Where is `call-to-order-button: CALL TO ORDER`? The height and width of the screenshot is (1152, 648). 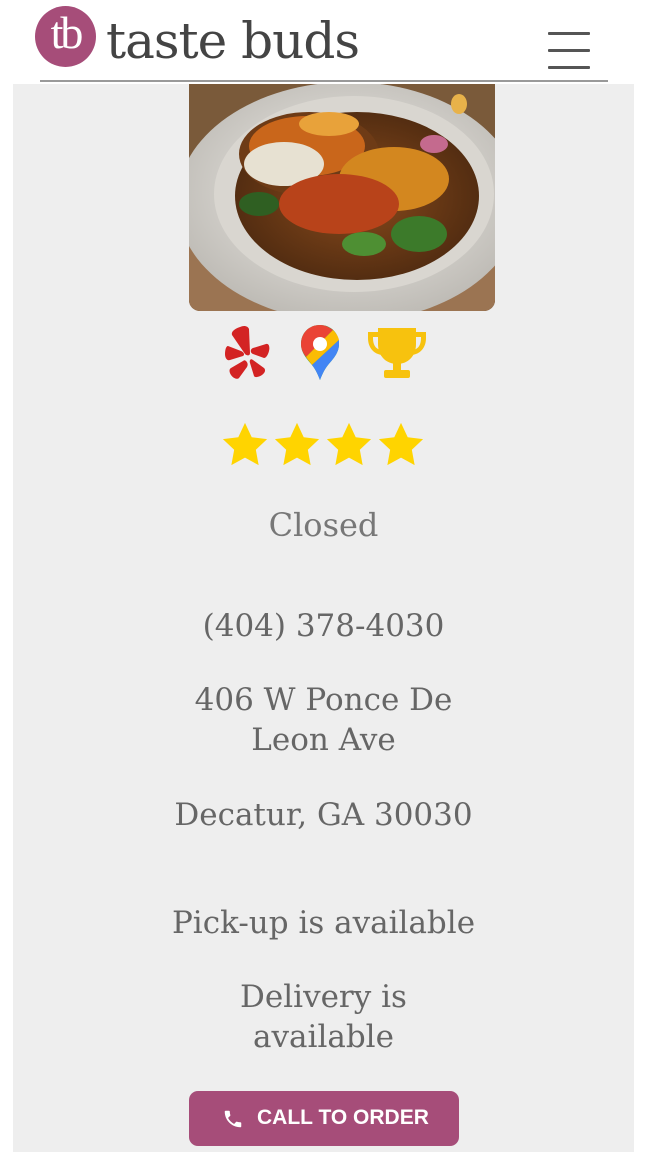
call-to-order-button: CALL TO ORDER is located at coordinates (324, 1118).